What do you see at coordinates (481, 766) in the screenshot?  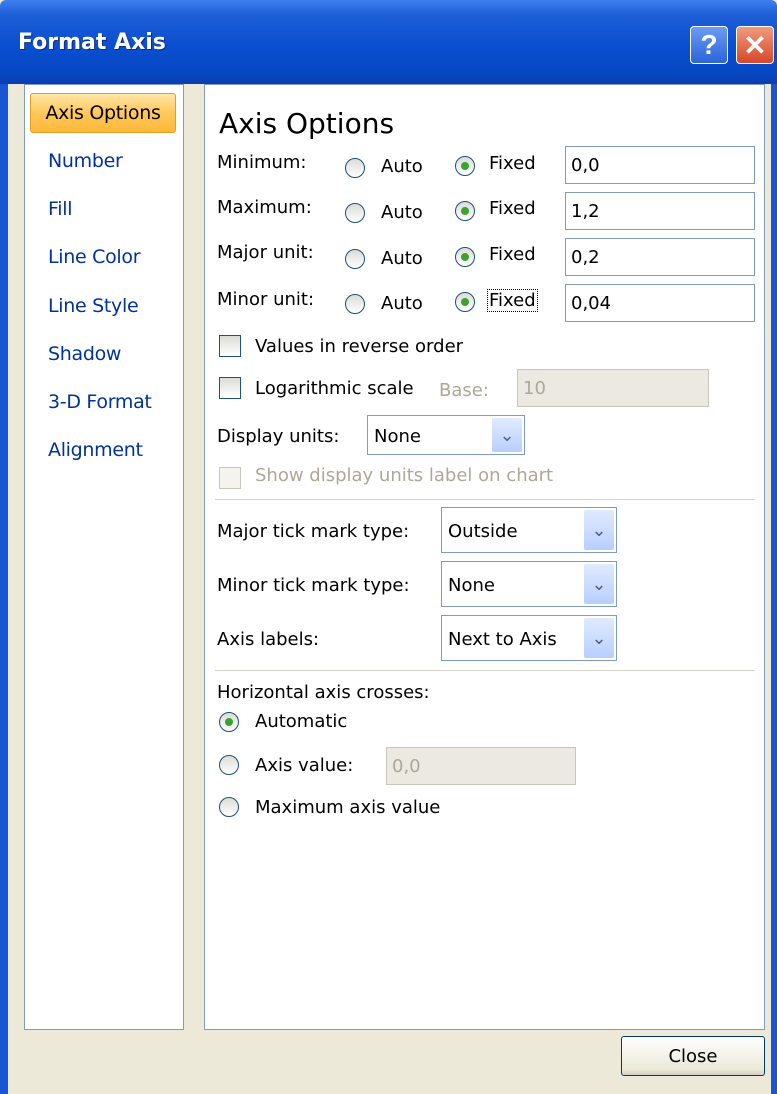 I see `crosses-axis-value-input: 0,0` at bounding box center [481, 766].